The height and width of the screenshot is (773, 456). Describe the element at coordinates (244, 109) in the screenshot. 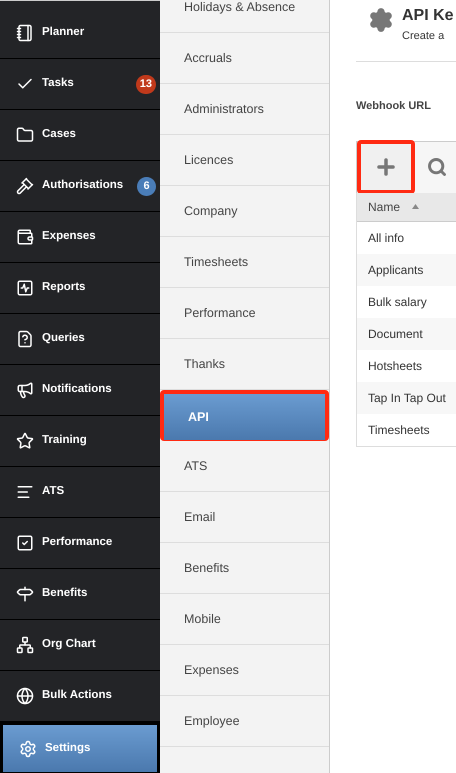

I see `menu-item: Administrators` at that location.